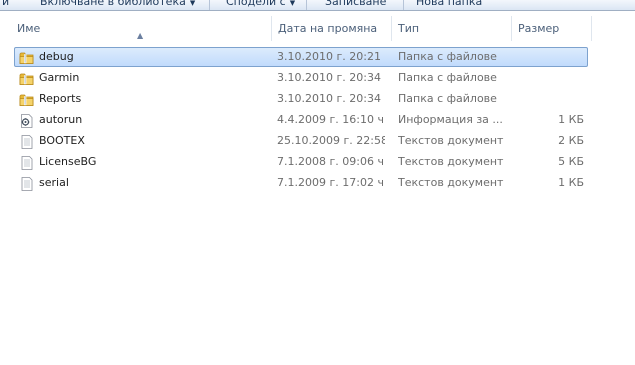 The height and width of the screenshot is (365, 635). I want to click on include-in-library-button: Включване в библиотека ▼, so click(117, 5).